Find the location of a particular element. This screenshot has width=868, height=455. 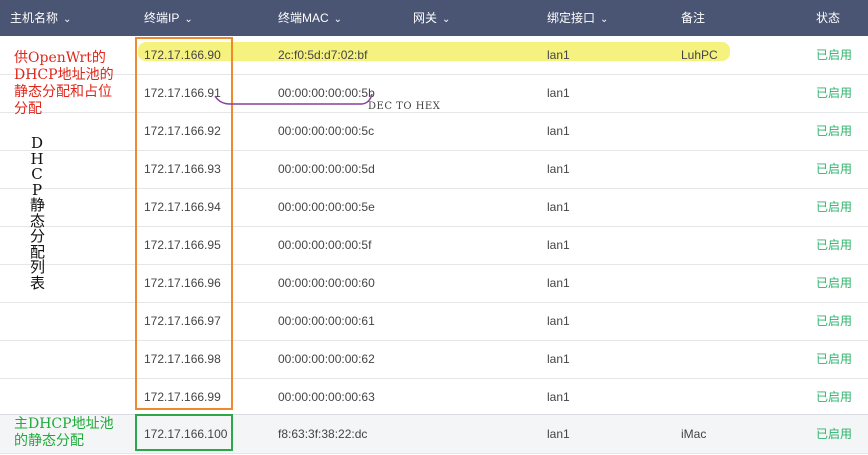

col-header-status: 状态 is located at coordinates (828, 18).